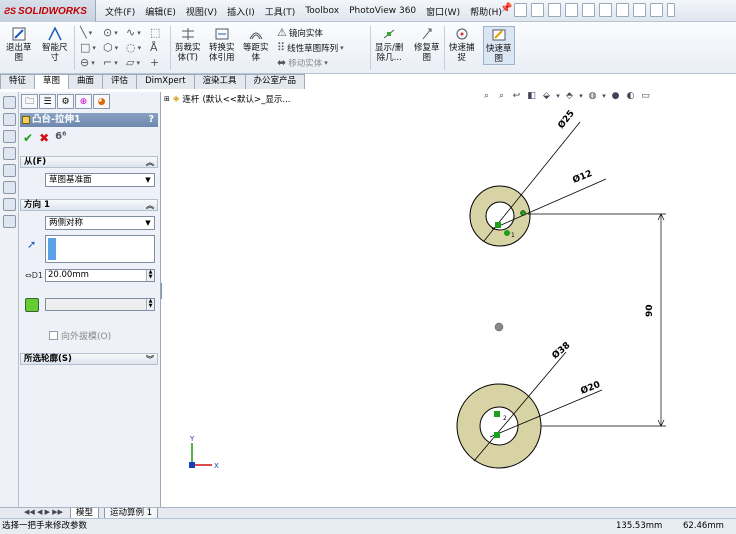 The height and width of the screenshot is (534, 736). Describe the element at coordinates (44, 138) in the screenshot. I see `cancel-x-icon: ✖` at that location.